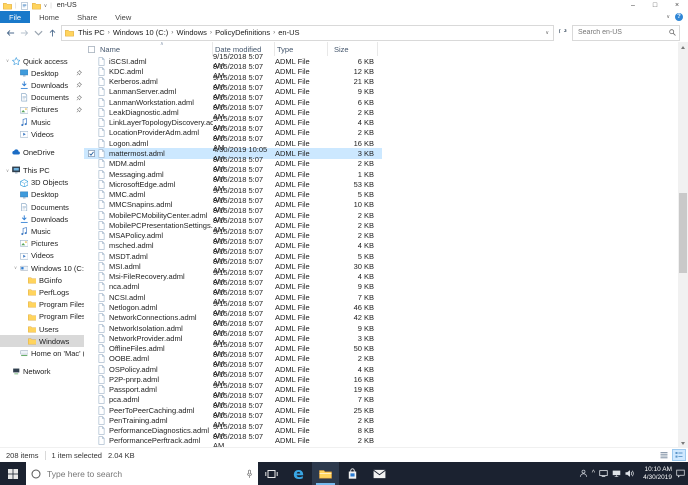  Describe the element at coordinates (42, 305) in the screenshot. I see `sidebar-item: Program Files` at that location.